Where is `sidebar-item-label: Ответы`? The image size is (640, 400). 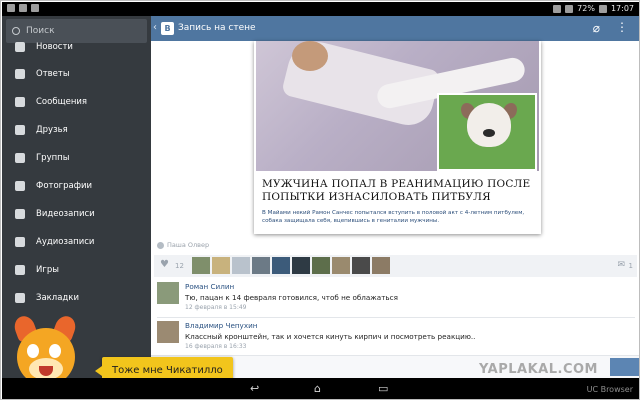 sidebar-item-label: Ответы is located at coordinates (53, 74).